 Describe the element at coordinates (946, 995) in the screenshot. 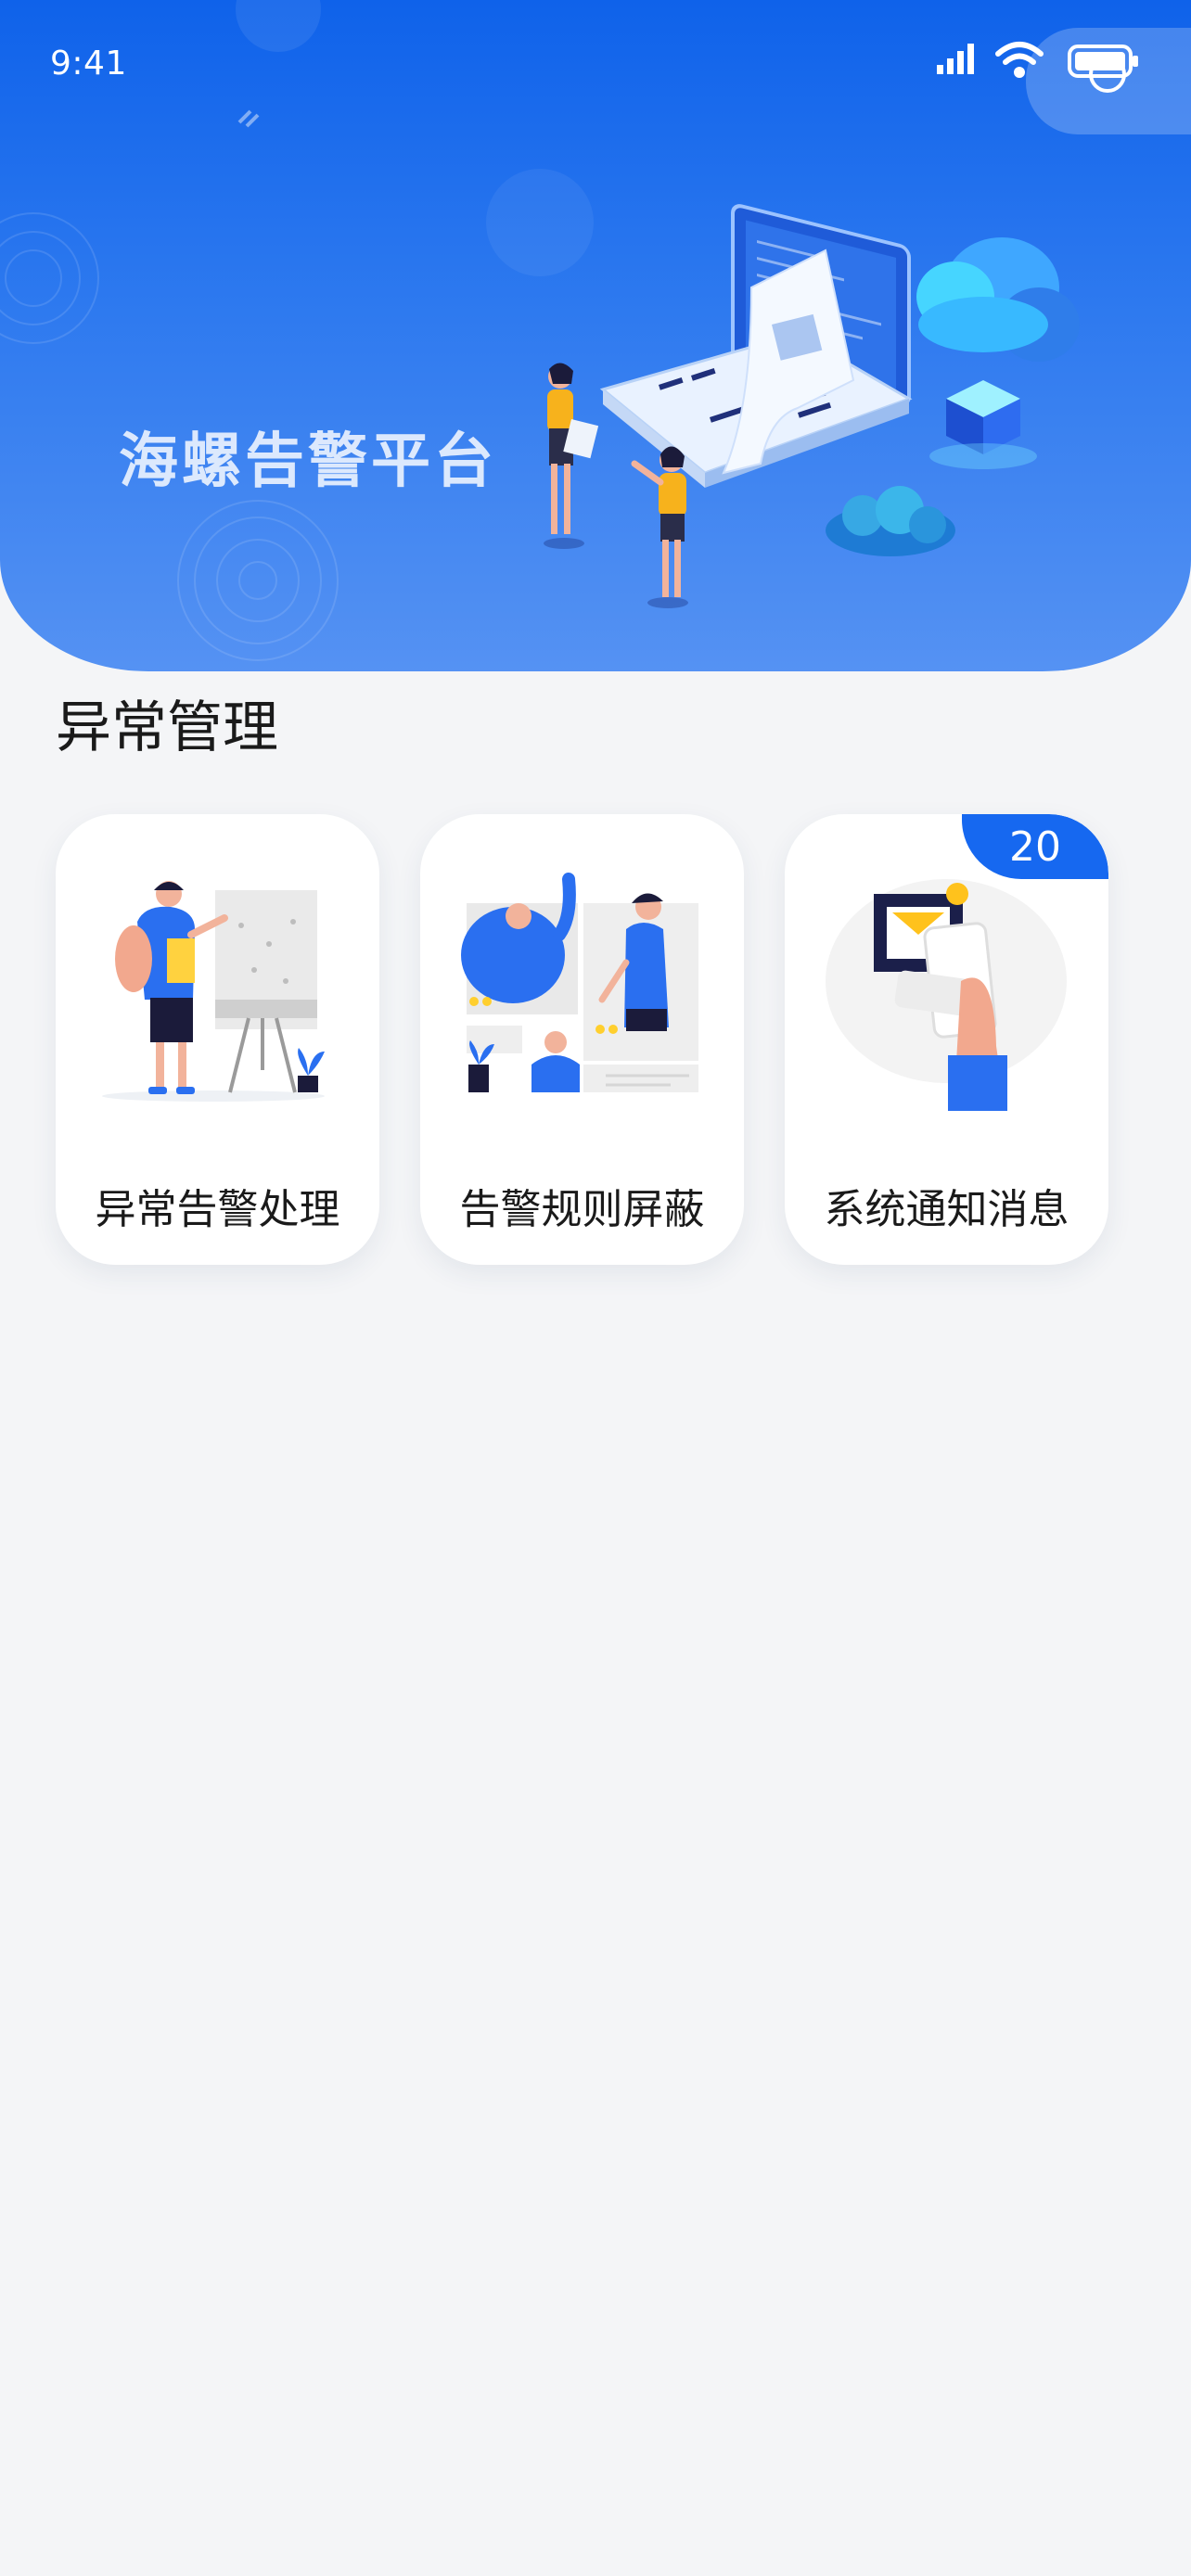

I see `mail-phone-icon` at that location.